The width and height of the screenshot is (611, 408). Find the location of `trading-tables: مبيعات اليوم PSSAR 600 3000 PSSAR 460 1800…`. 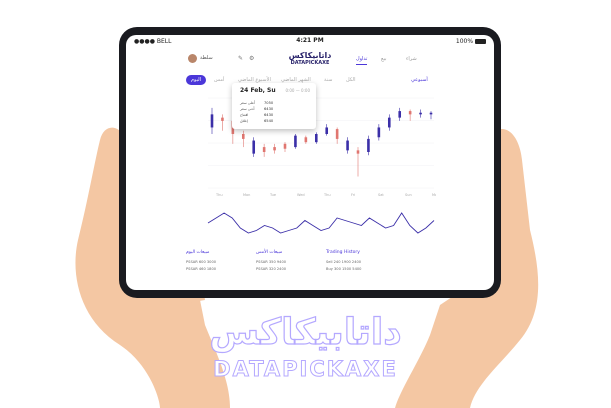

trading-tables: مبيعات اليوم PSSAR 600 3000 PSSAR 460 1800… is located at coordinates (336, 270).